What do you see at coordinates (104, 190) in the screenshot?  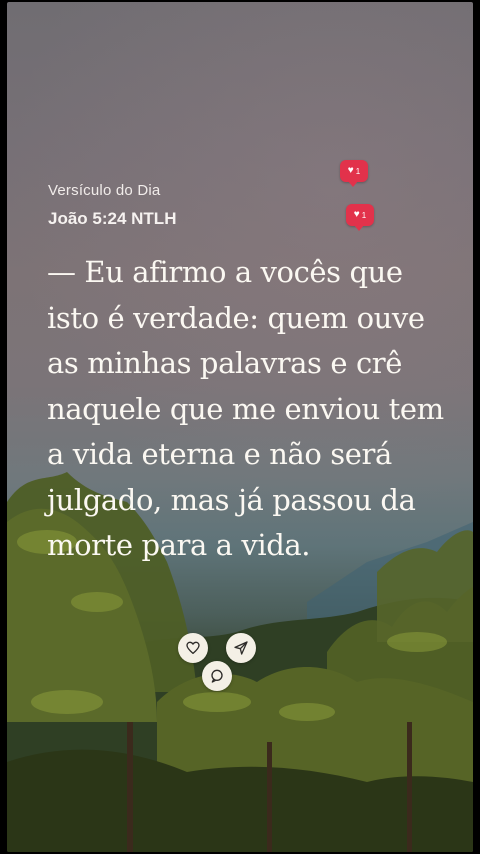 I see `verse-overline: Versículo do Dia` at bounding box center [104, 190].